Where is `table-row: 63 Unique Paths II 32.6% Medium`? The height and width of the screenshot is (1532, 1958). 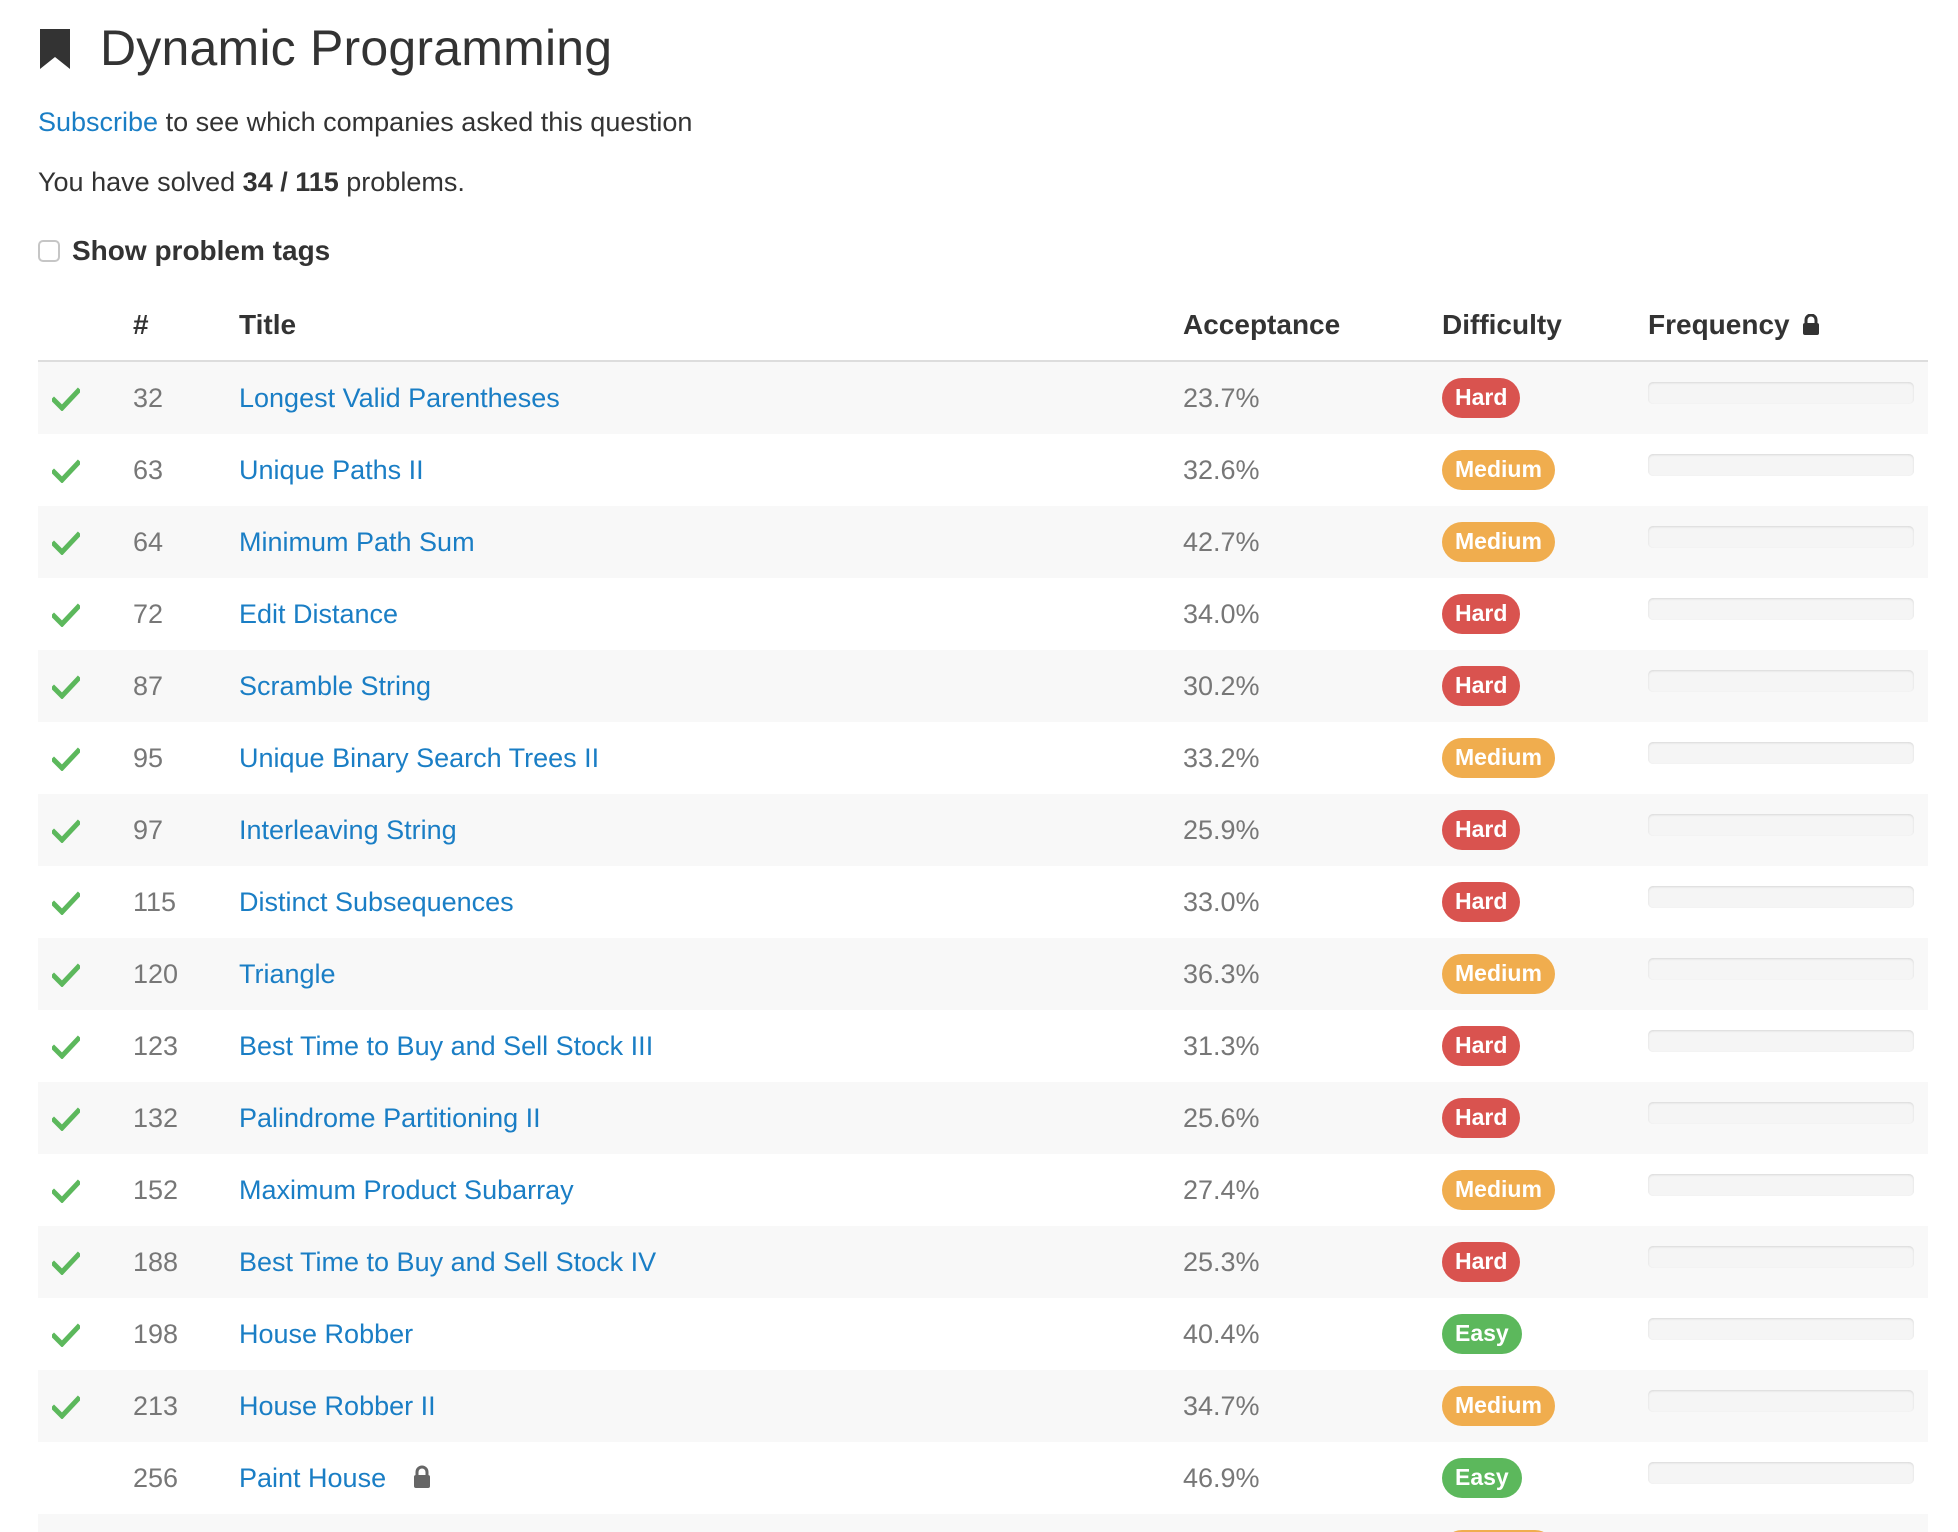 table-row: 63 Unique Paths II 32.6% Medium is located at coordinates (983, 470).